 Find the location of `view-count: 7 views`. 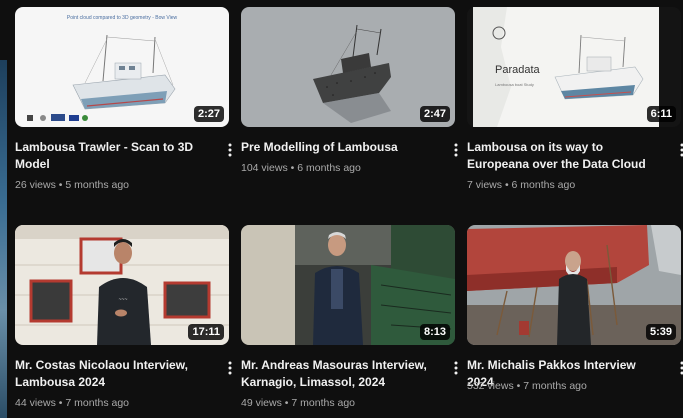

view-count: 7 views is located at coordinates (485, 185).